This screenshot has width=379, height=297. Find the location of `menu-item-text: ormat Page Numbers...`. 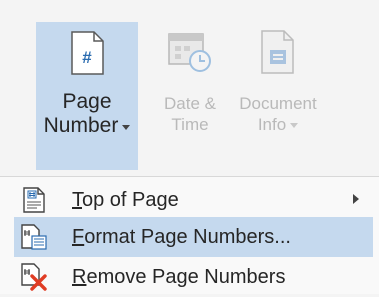

menu-item-text: ormat Page Numbers... is located at coordinates (187, 236).